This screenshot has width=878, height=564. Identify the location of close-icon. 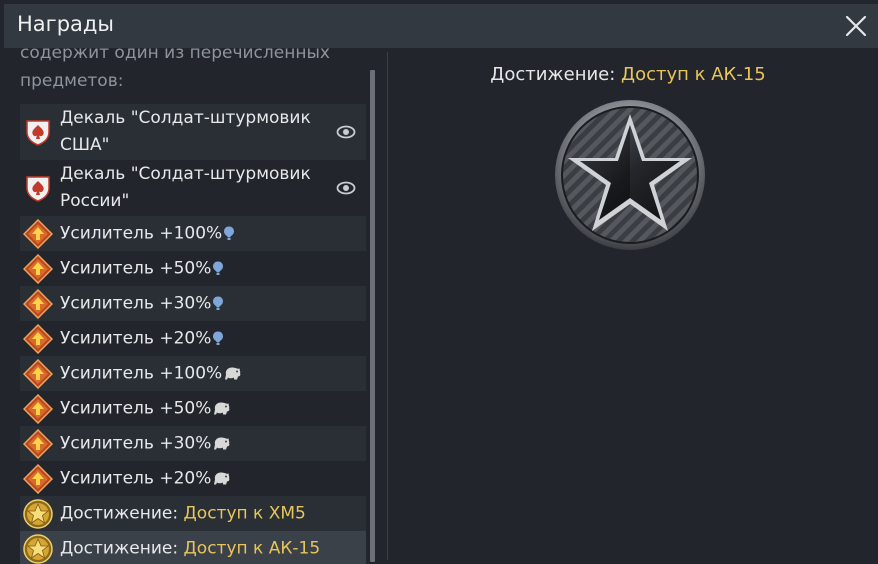
(856, 26).